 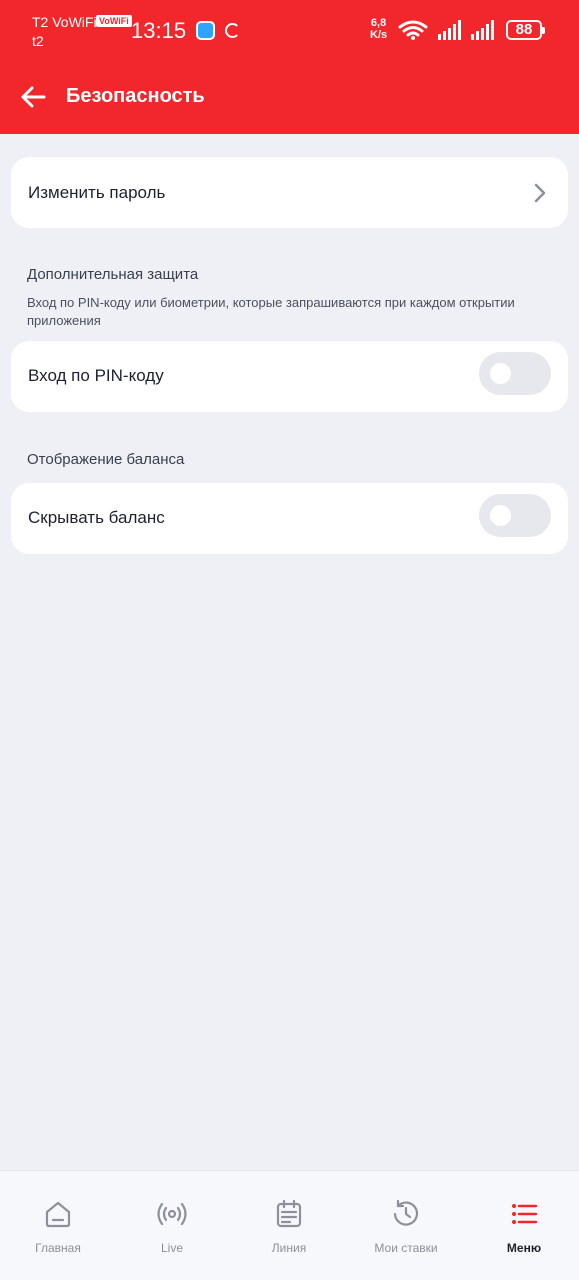 What do you see at coordinates (289, 96) in the screenshot?
I see `app-bar: Безопасность` at bounding box center [289, 96].